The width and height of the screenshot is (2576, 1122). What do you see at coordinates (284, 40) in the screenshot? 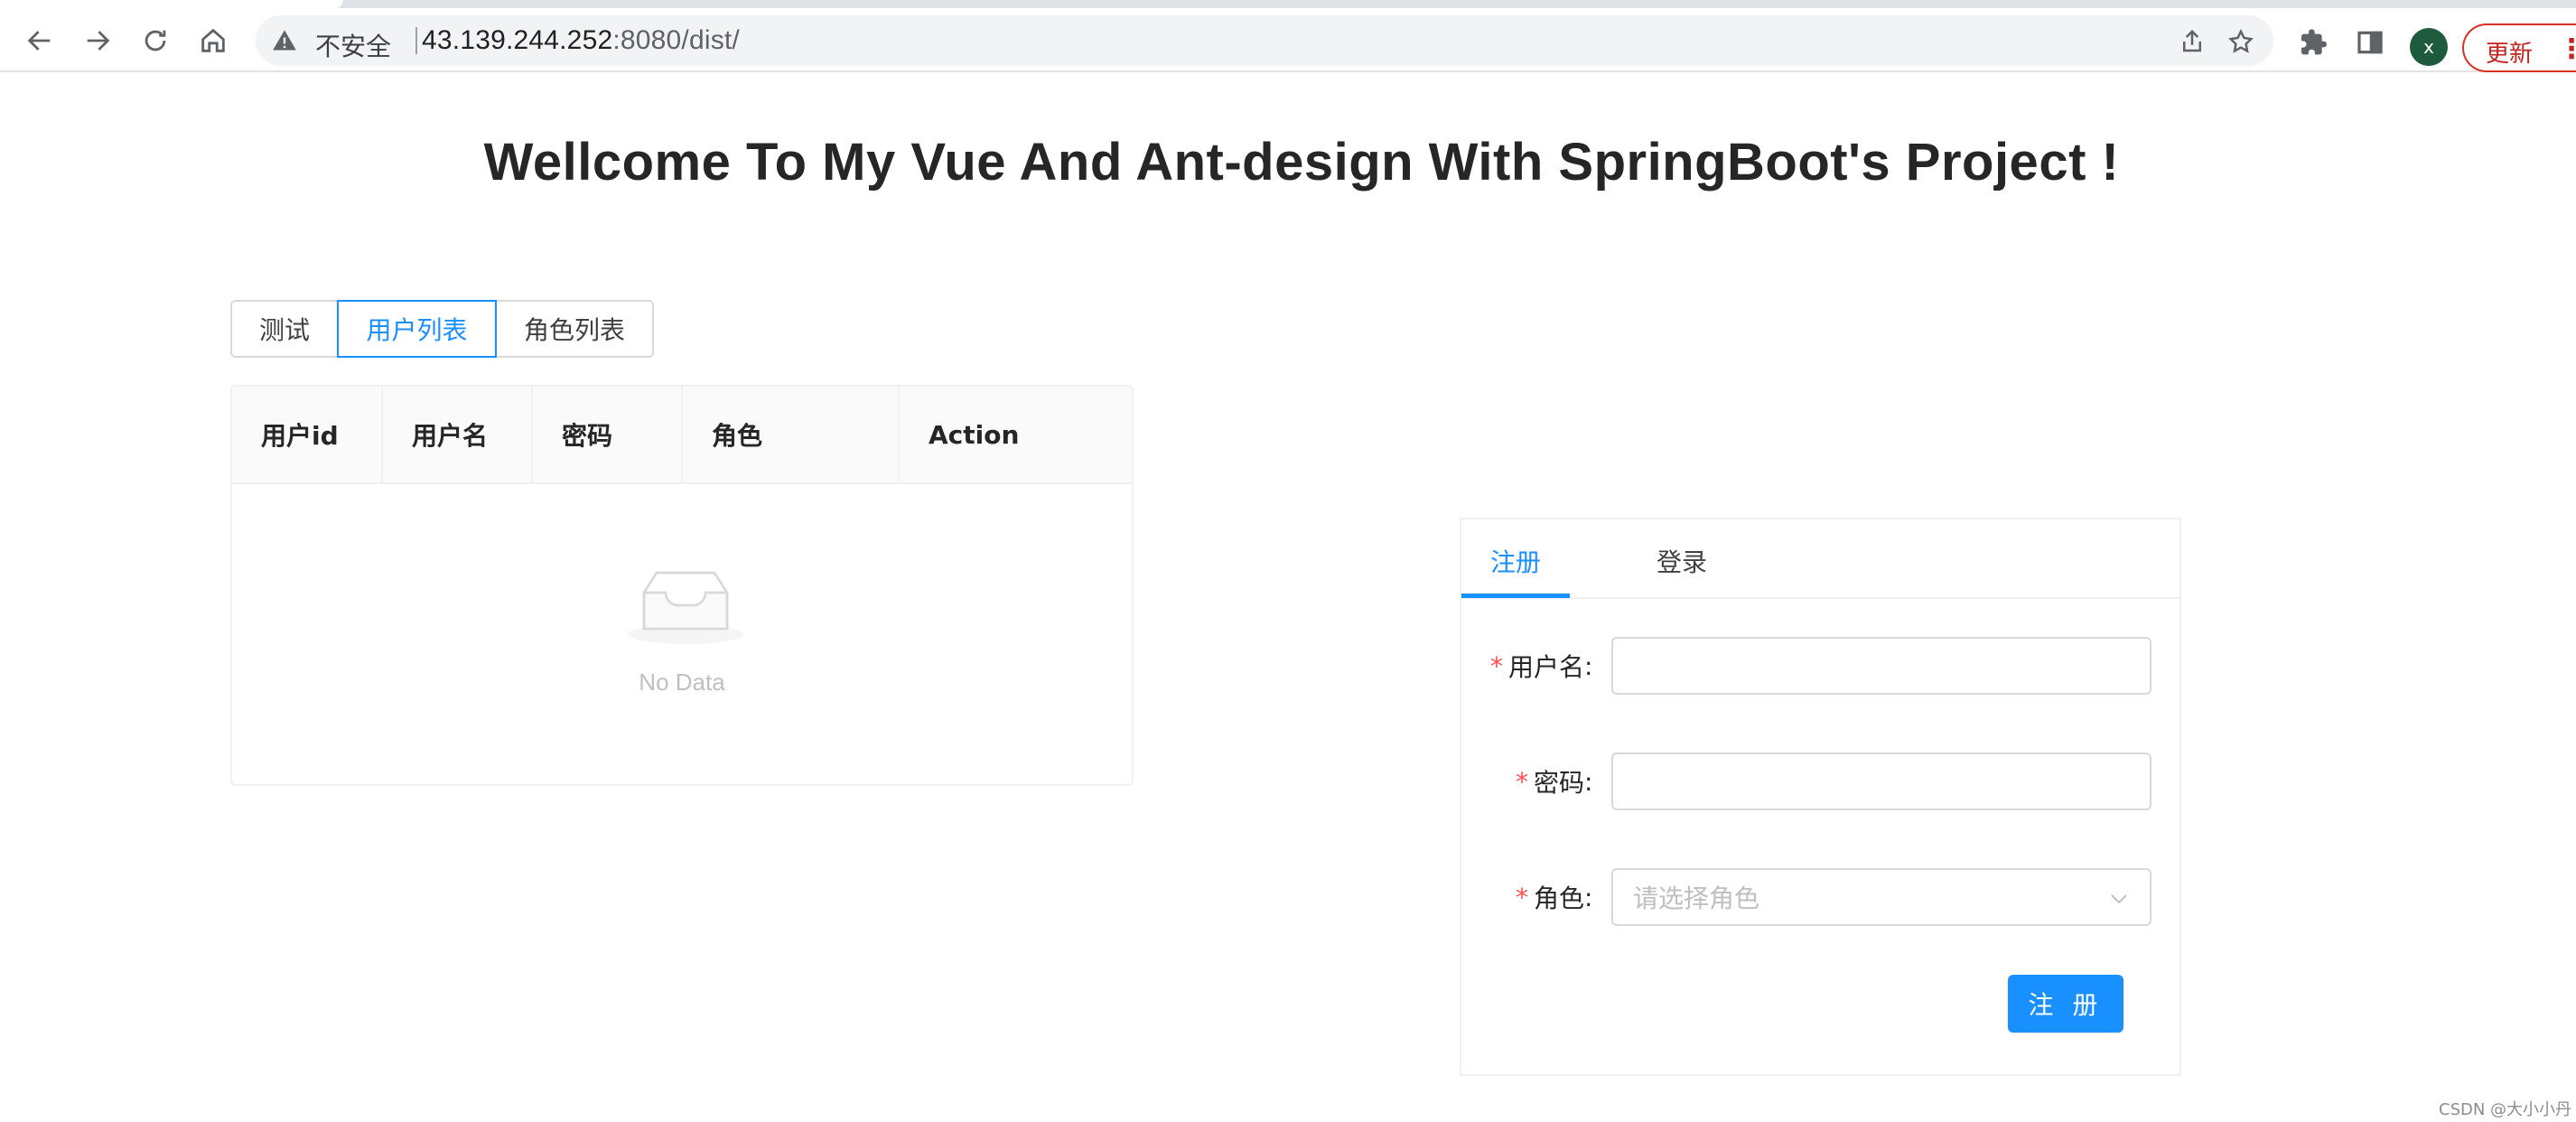
I see `warning-icon` at bounding box center [284, 40].